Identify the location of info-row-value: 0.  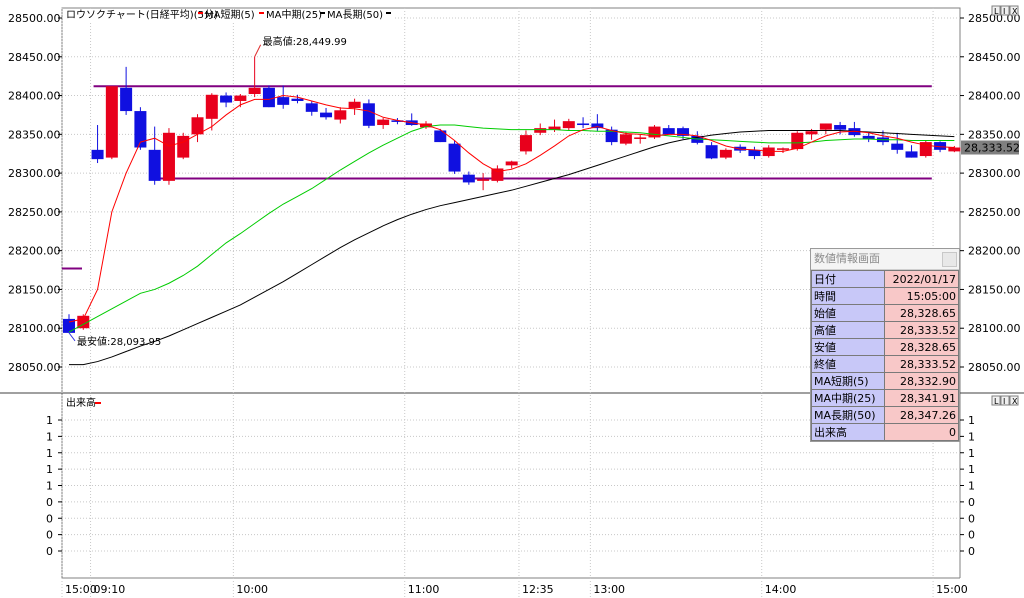
(921, 432).